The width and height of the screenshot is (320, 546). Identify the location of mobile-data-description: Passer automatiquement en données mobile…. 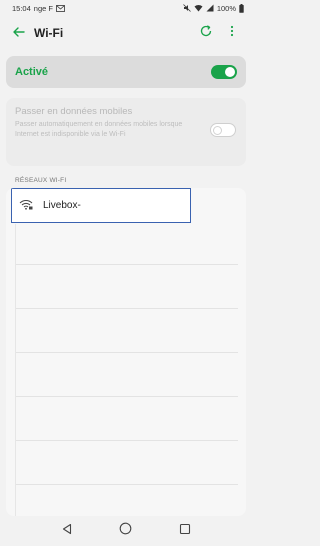
(99, 129).